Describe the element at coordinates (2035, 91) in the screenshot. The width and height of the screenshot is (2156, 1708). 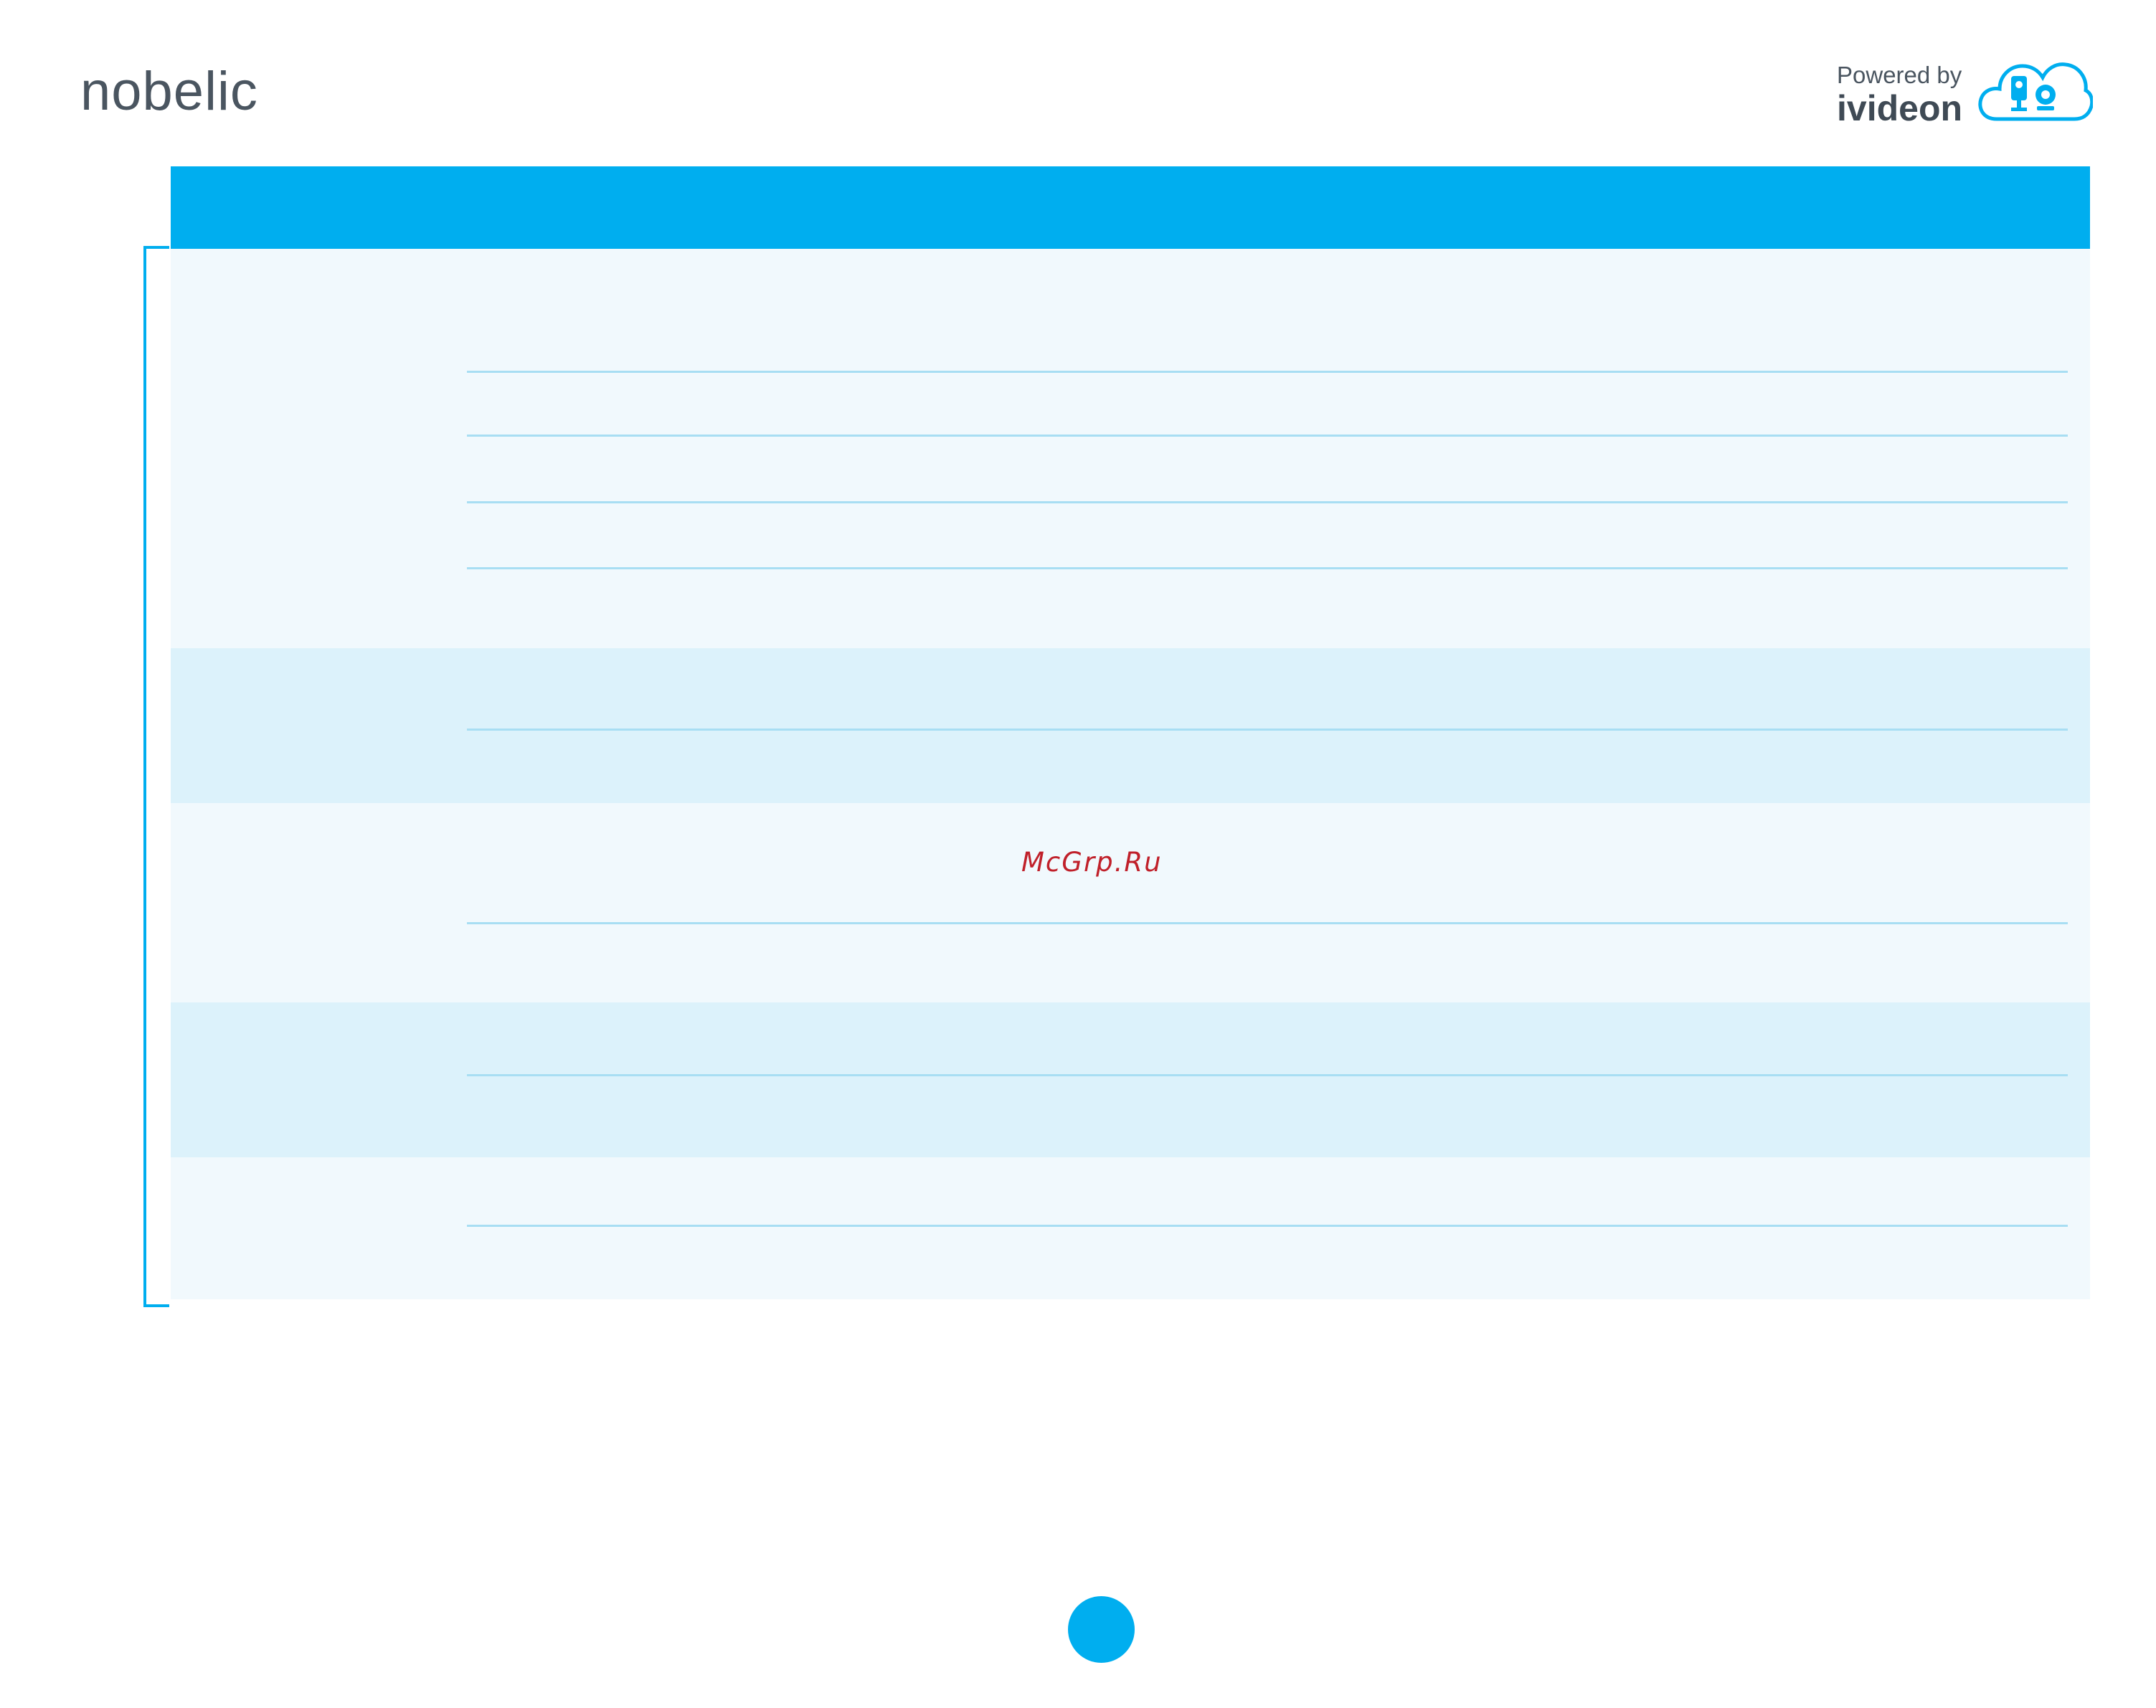
I see `cloud-camera-icon` at that location.